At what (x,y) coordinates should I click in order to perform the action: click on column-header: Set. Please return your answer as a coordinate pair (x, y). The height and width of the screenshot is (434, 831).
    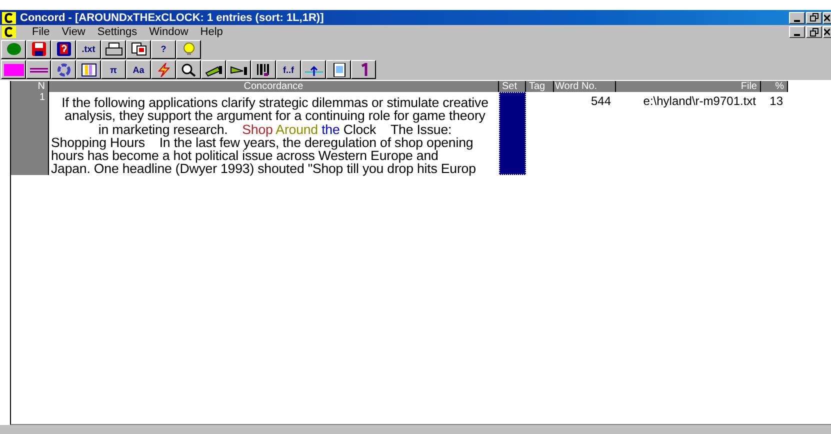
    Looking at the image, I should click on (512, 86).